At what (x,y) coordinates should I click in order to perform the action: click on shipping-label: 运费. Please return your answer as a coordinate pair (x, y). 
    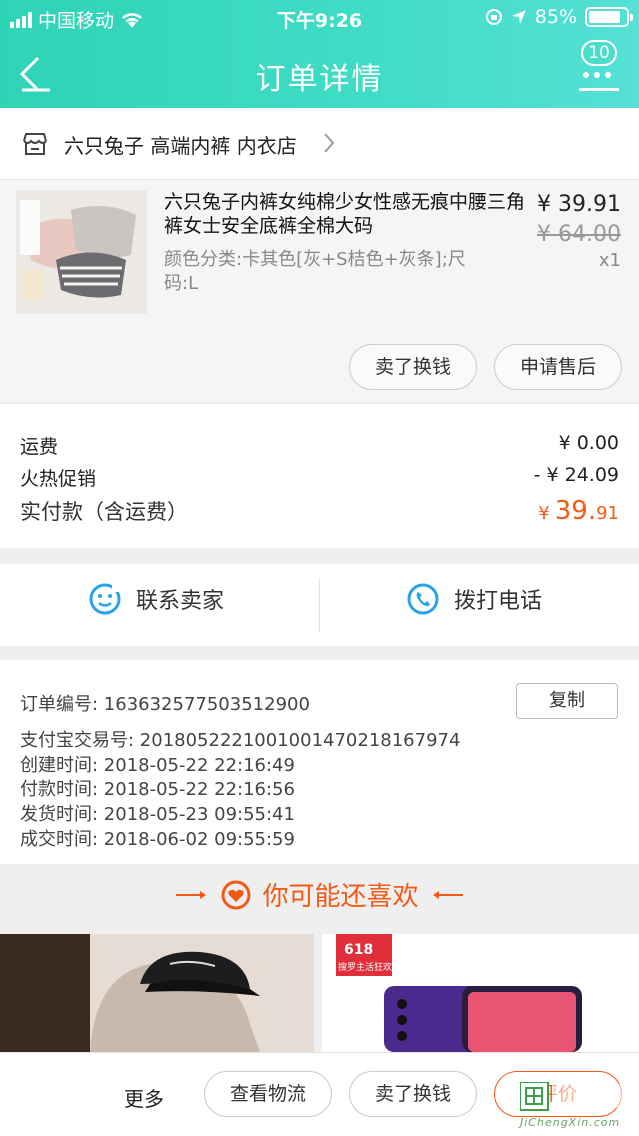
    Looking at the image, I should click on (39, 447).